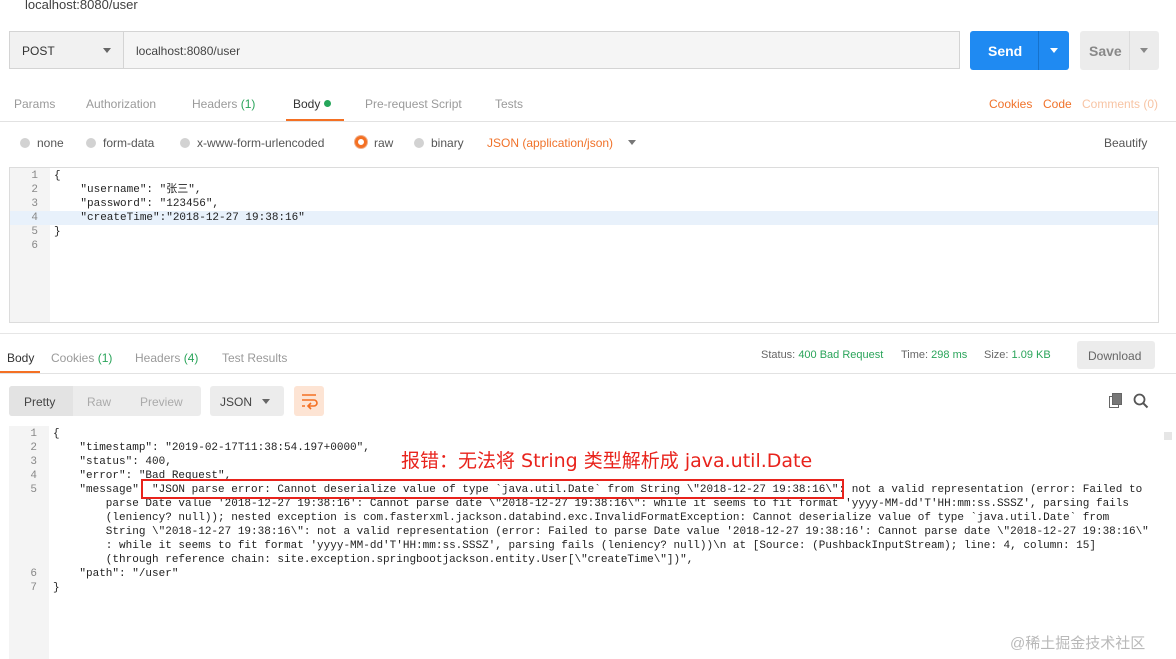 This screenshot has width=1176, height=659. I want to click on tab-body-label: Body, so click(307, 104).